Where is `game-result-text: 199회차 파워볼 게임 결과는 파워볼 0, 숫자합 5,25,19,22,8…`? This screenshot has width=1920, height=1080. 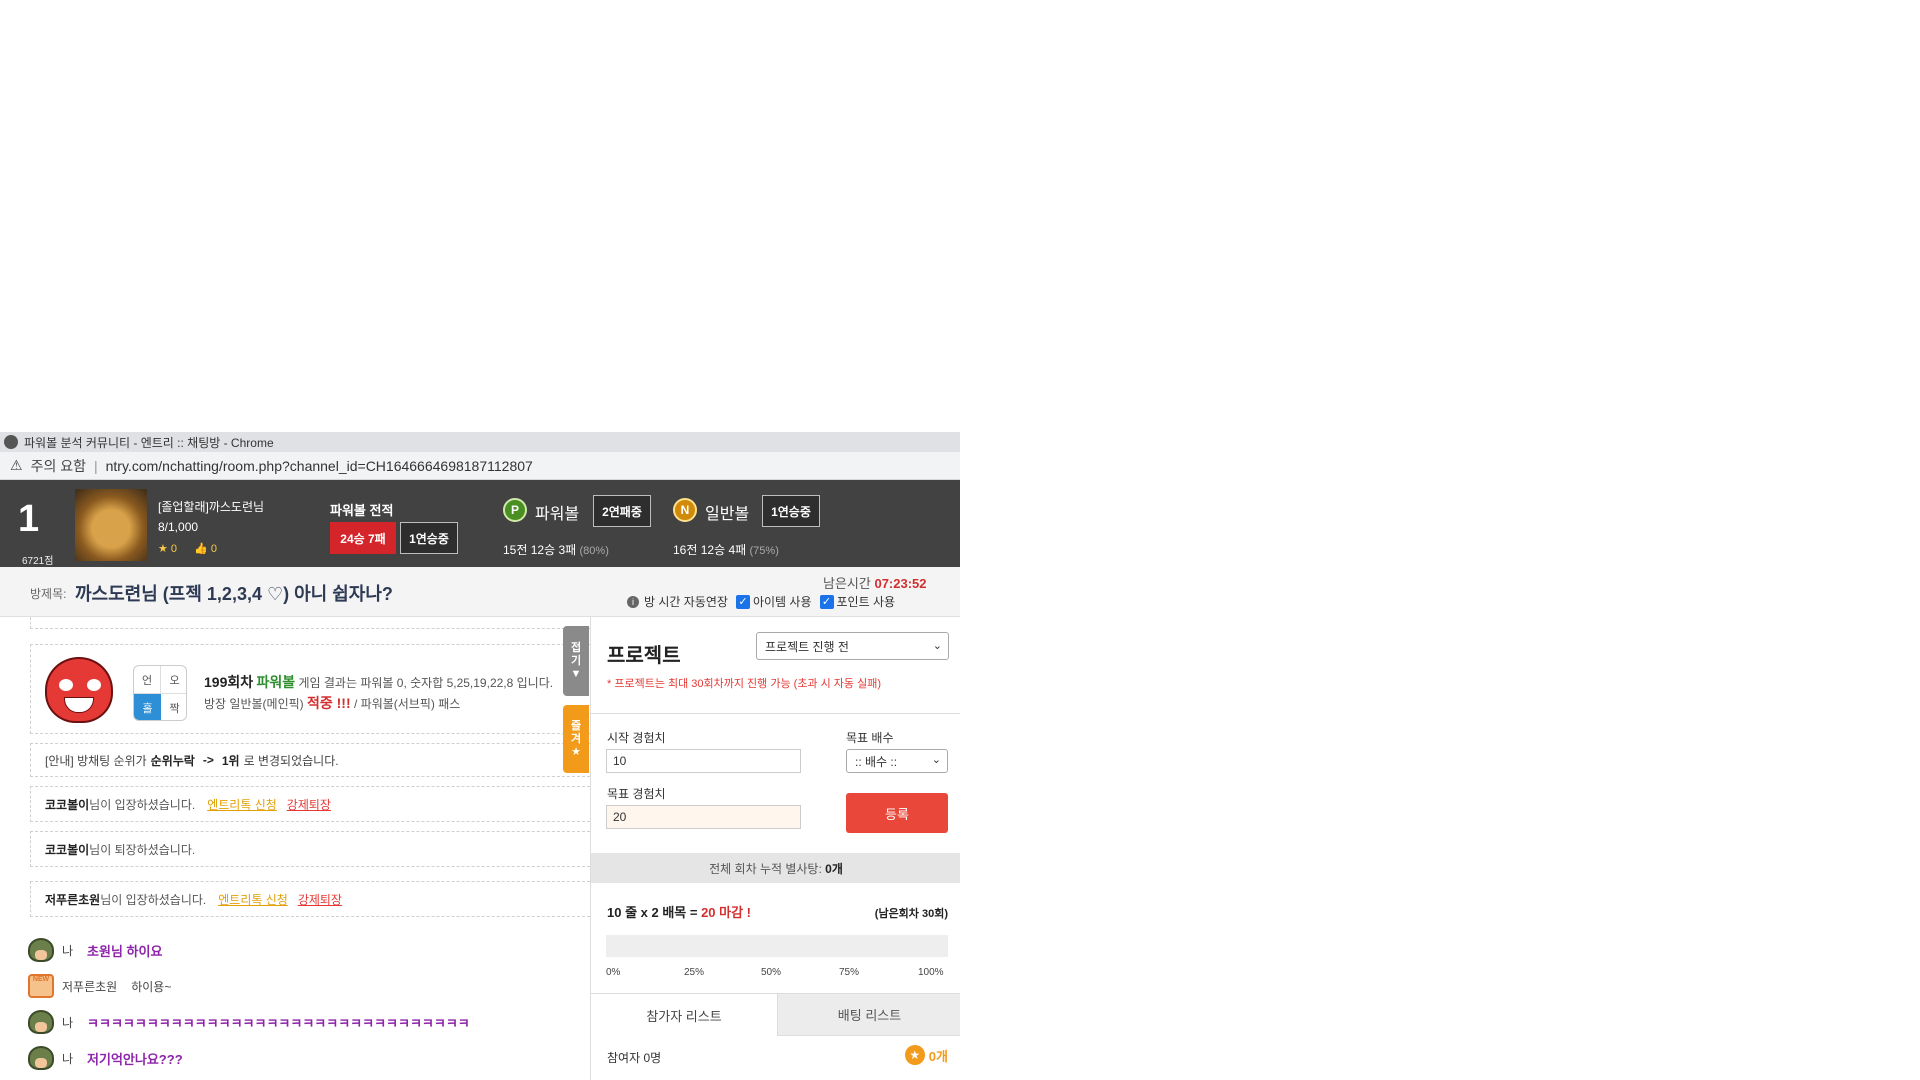
game-result-text: 199회차 파워볼 게임 결과는 파워볼 0, 숫자합 5,25,19,22,8… is located at coordinates (379, 682).